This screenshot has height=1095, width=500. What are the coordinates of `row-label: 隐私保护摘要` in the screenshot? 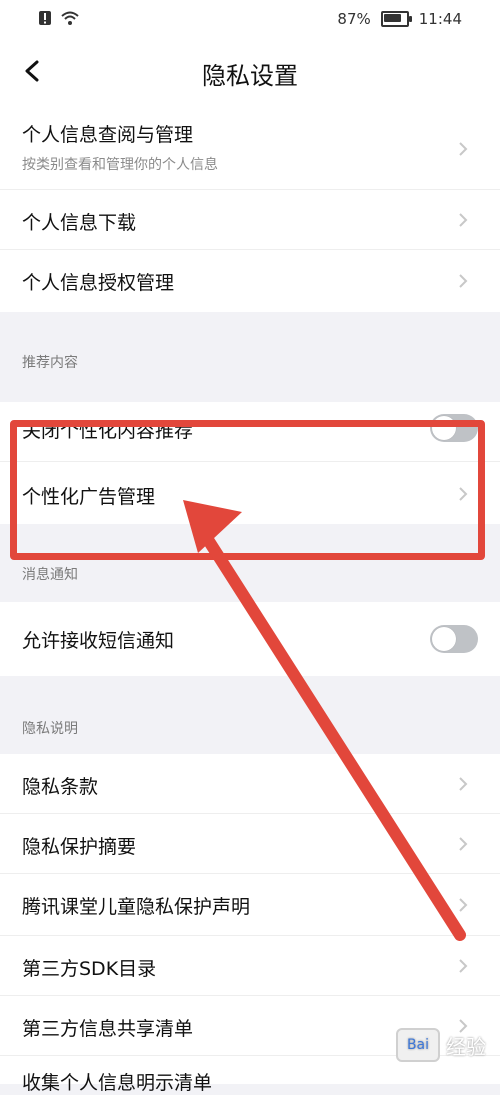 It's located at (79, 847).